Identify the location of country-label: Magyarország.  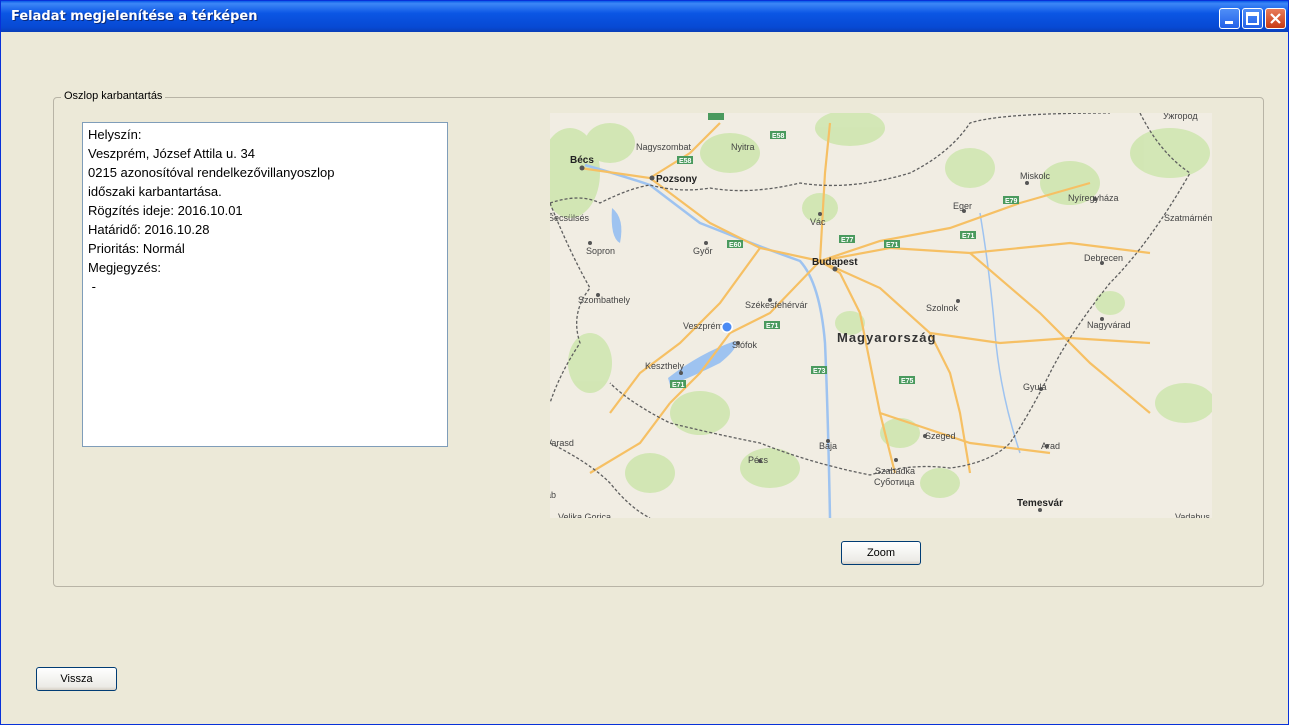
(886, 337).